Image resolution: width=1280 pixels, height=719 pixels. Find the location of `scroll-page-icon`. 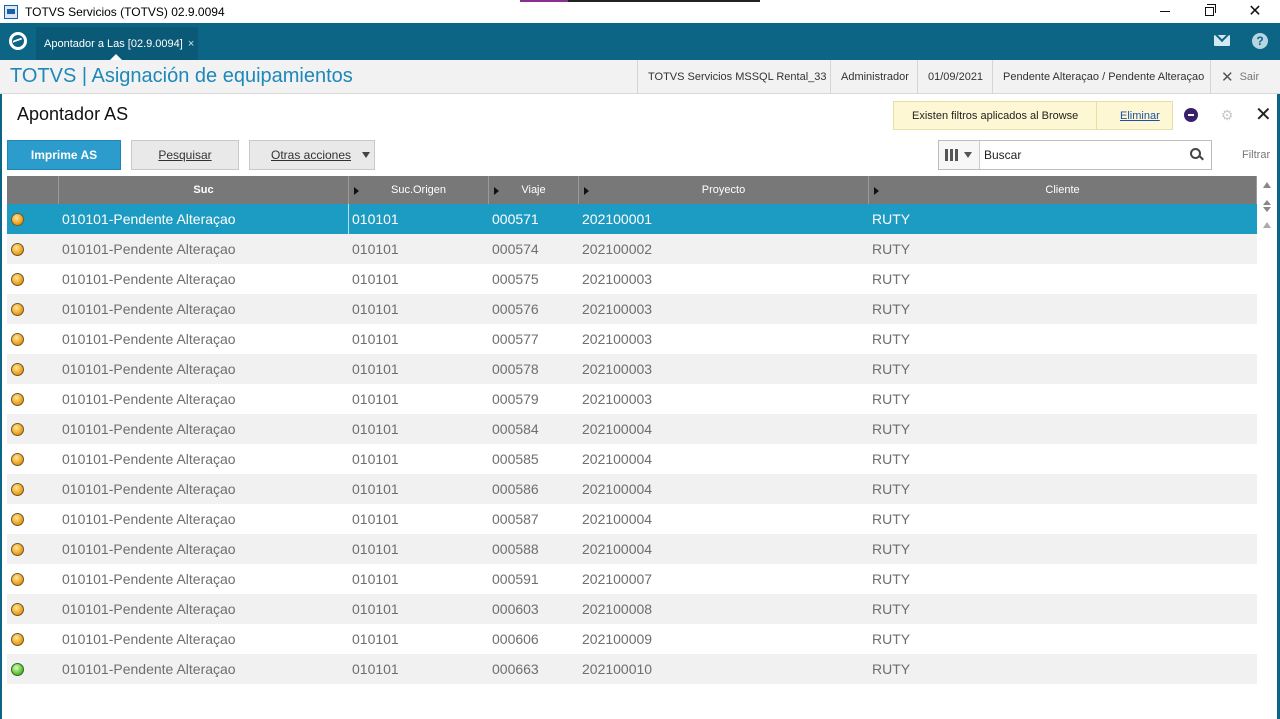

scroll-page-icon is located at coordinates (1267, 206).